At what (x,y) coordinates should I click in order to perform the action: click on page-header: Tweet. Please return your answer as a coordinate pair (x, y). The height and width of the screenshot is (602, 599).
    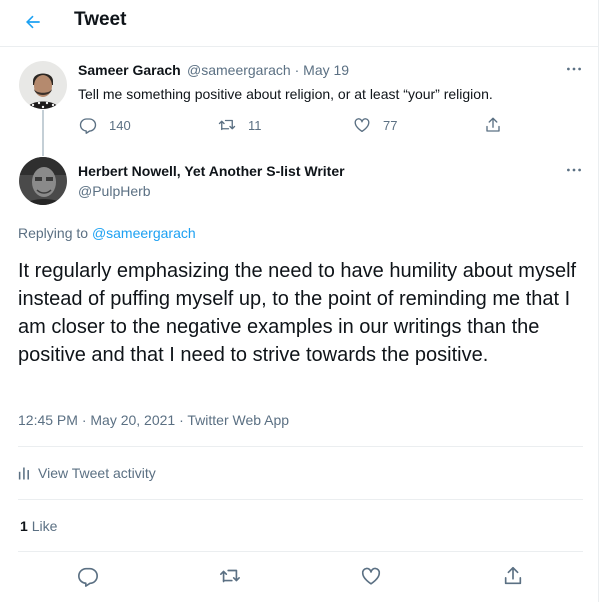
    Looking at the image, I should click on (299, 23).